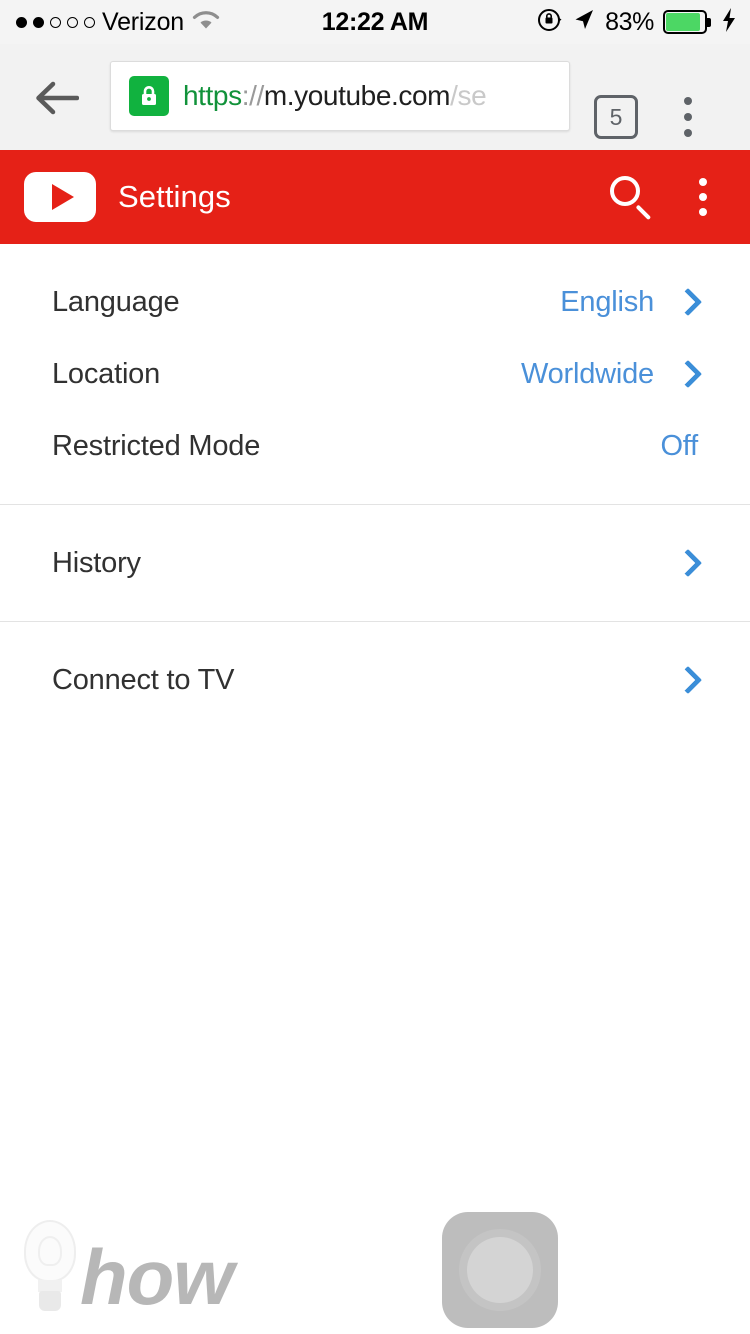  I want to click on row-right: Worldwide, so click(611, 374).